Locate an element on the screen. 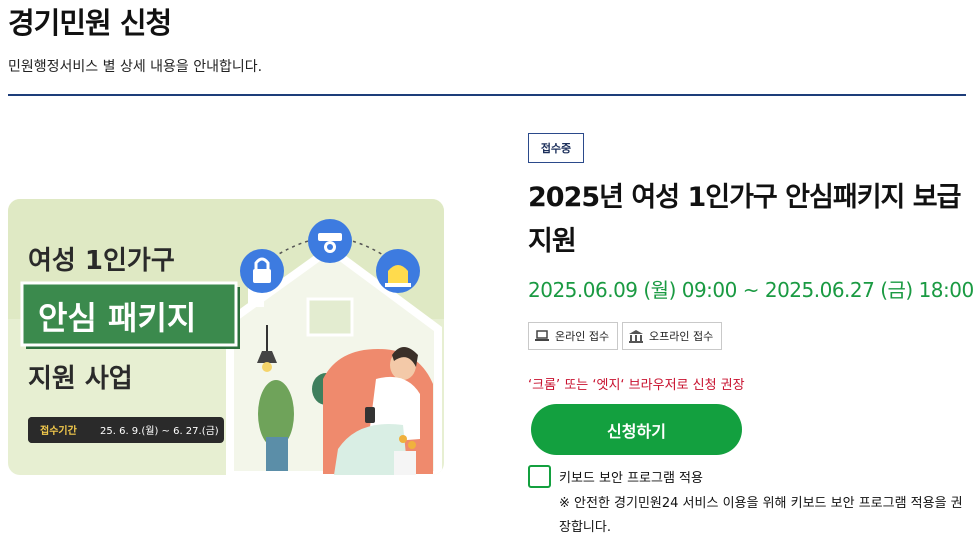  online-channel-label: 온라인 접수 is located at coordinates (582, 336).